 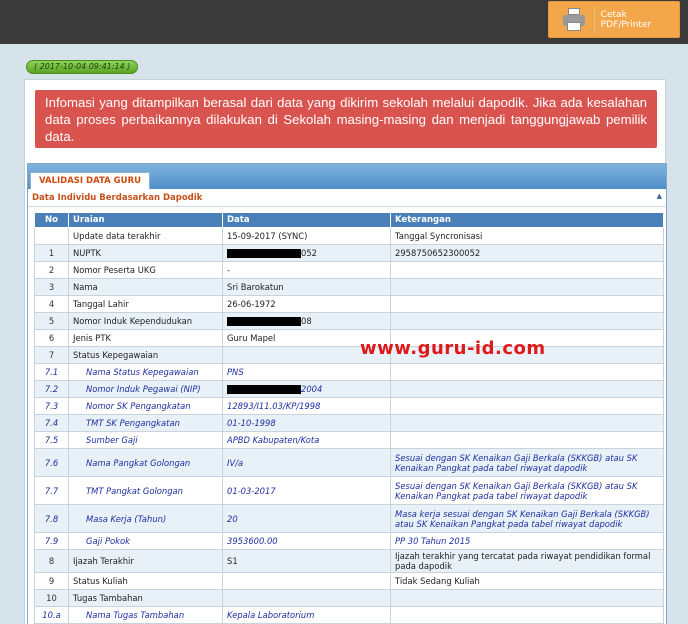 What do you see at coordinates (51, 440) in the screenshot?
I see `row-no: 7.5` at bounding box center [51, 440].